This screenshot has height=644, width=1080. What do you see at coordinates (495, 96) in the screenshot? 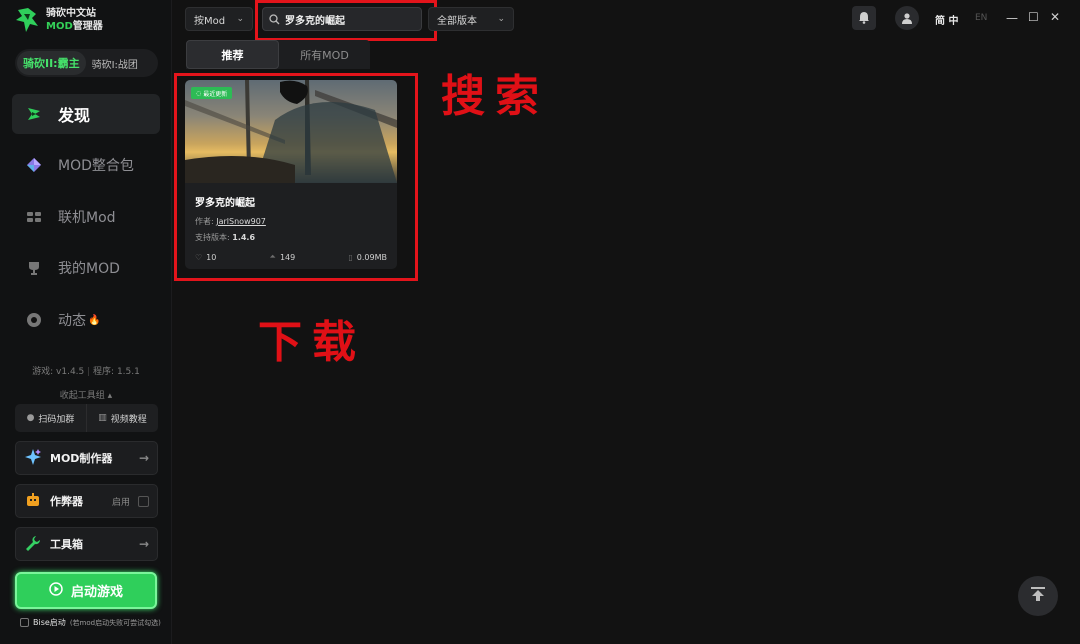
I see `search-annotation: 搜索` at bounding box center [495, 96].